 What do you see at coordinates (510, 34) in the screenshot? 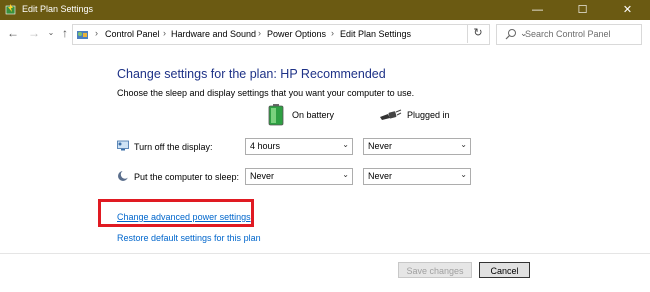
I see `search-icon` at bounding box center [510, 34].